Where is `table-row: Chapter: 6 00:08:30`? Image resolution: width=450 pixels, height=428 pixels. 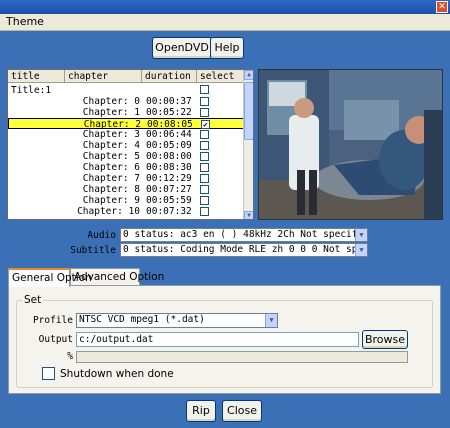 table-row: Chapter: 6 00:08:30 is located at coordinates (126, 167).